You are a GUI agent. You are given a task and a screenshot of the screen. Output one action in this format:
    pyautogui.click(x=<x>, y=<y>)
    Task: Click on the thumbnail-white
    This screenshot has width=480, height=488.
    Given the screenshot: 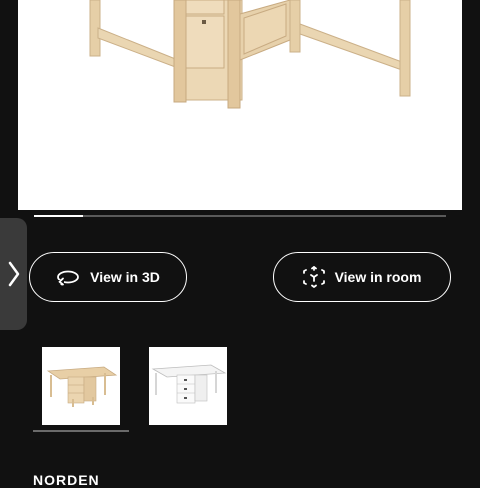 What is the action you would take?
    pyautogui.click(x=188, y=386)
    